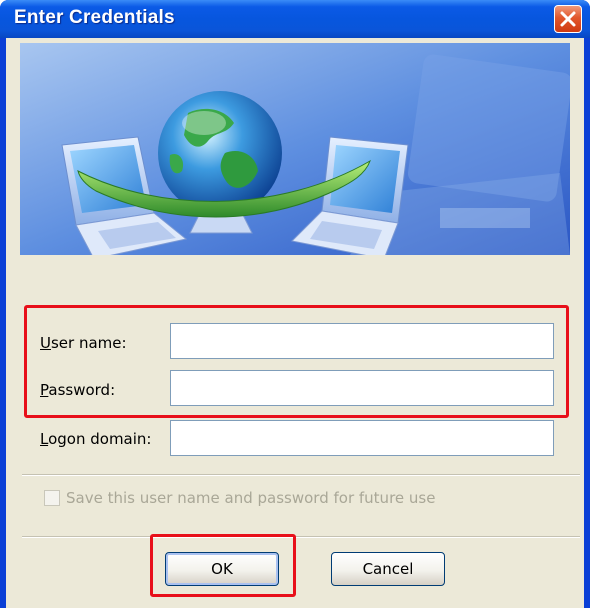 Image resolution: width=590 pixels, height=608 pixels. I want to click on ok-button: OK, so click(222, 569).